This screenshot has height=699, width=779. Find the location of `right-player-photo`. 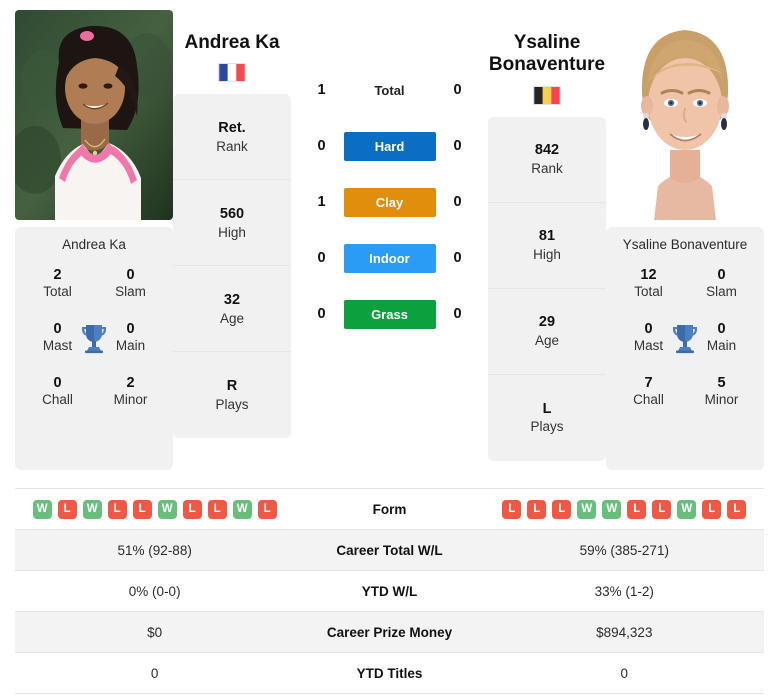

right-player-photo is located at coordinates (685, 115).